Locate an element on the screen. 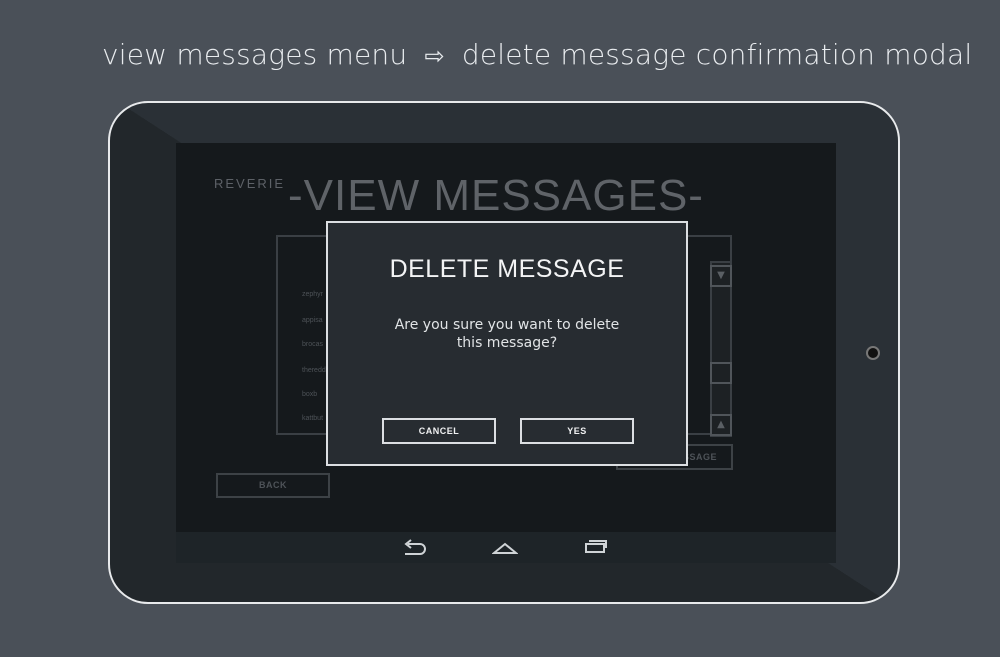  camera-icon is located at coordinates (873, 353).